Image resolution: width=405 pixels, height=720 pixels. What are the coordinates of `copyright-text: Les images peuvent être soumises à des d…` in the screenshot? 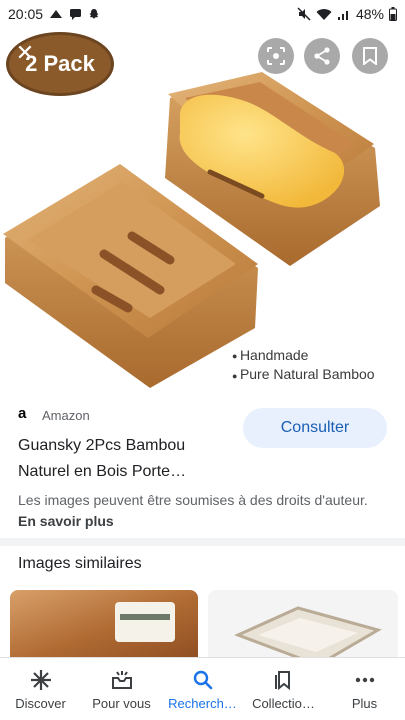 It's located at (193, 500).